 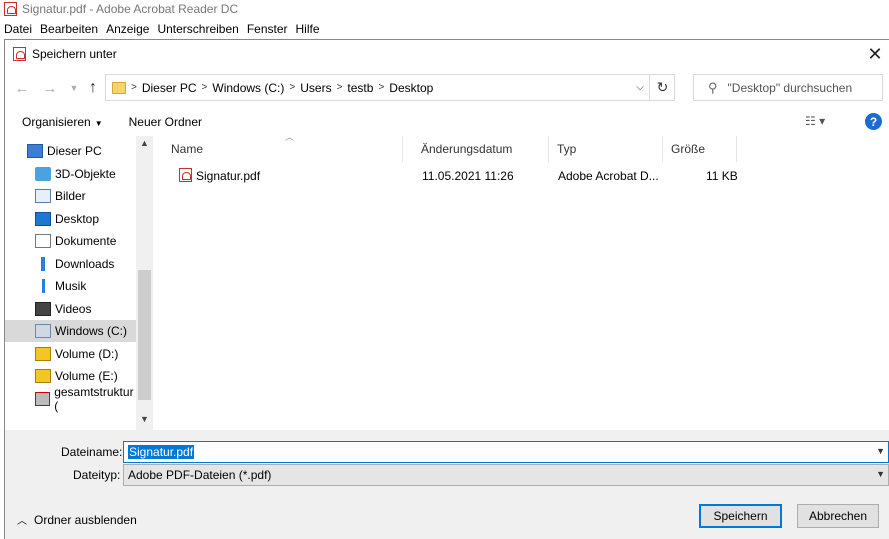 What do you see at coordinates (360, 88) in the screenshot?
I see `breadcrumb-testb: testb` at bounding box center [360, 88].